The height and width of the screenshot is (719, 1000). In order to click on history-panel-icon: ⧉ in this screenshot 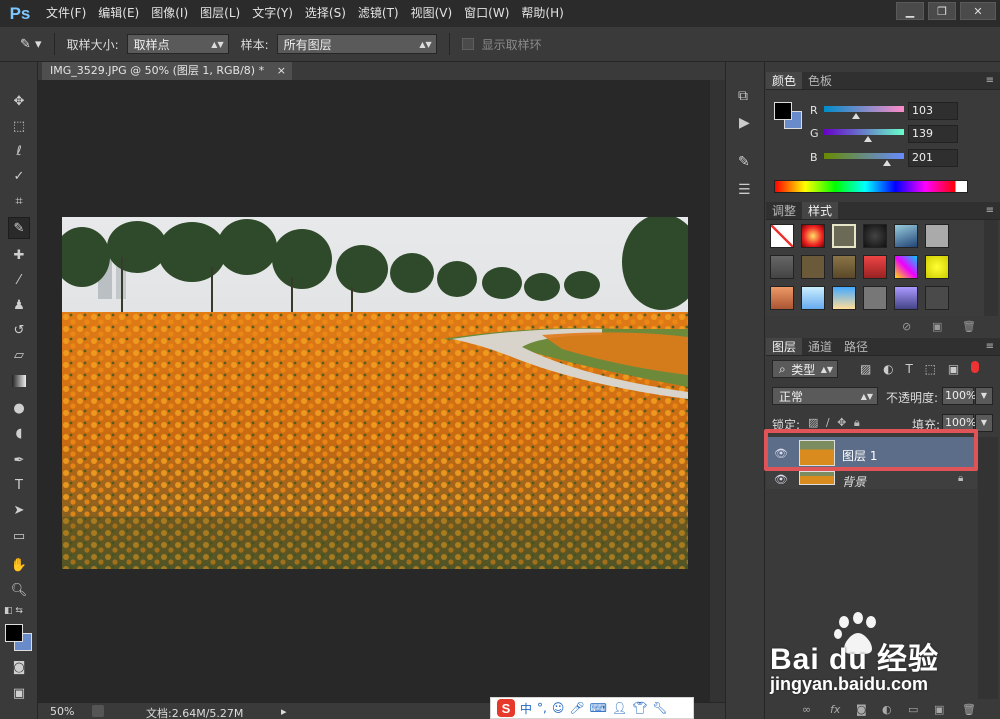, I will do `click(743, 96)`.